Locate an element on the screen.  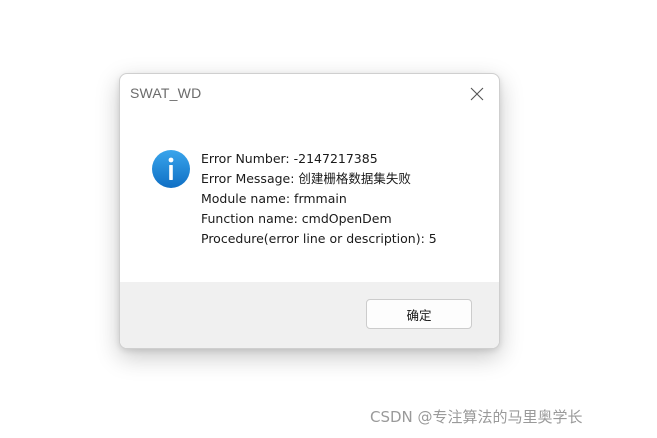
close-icon is located at coordinates (477, 94).